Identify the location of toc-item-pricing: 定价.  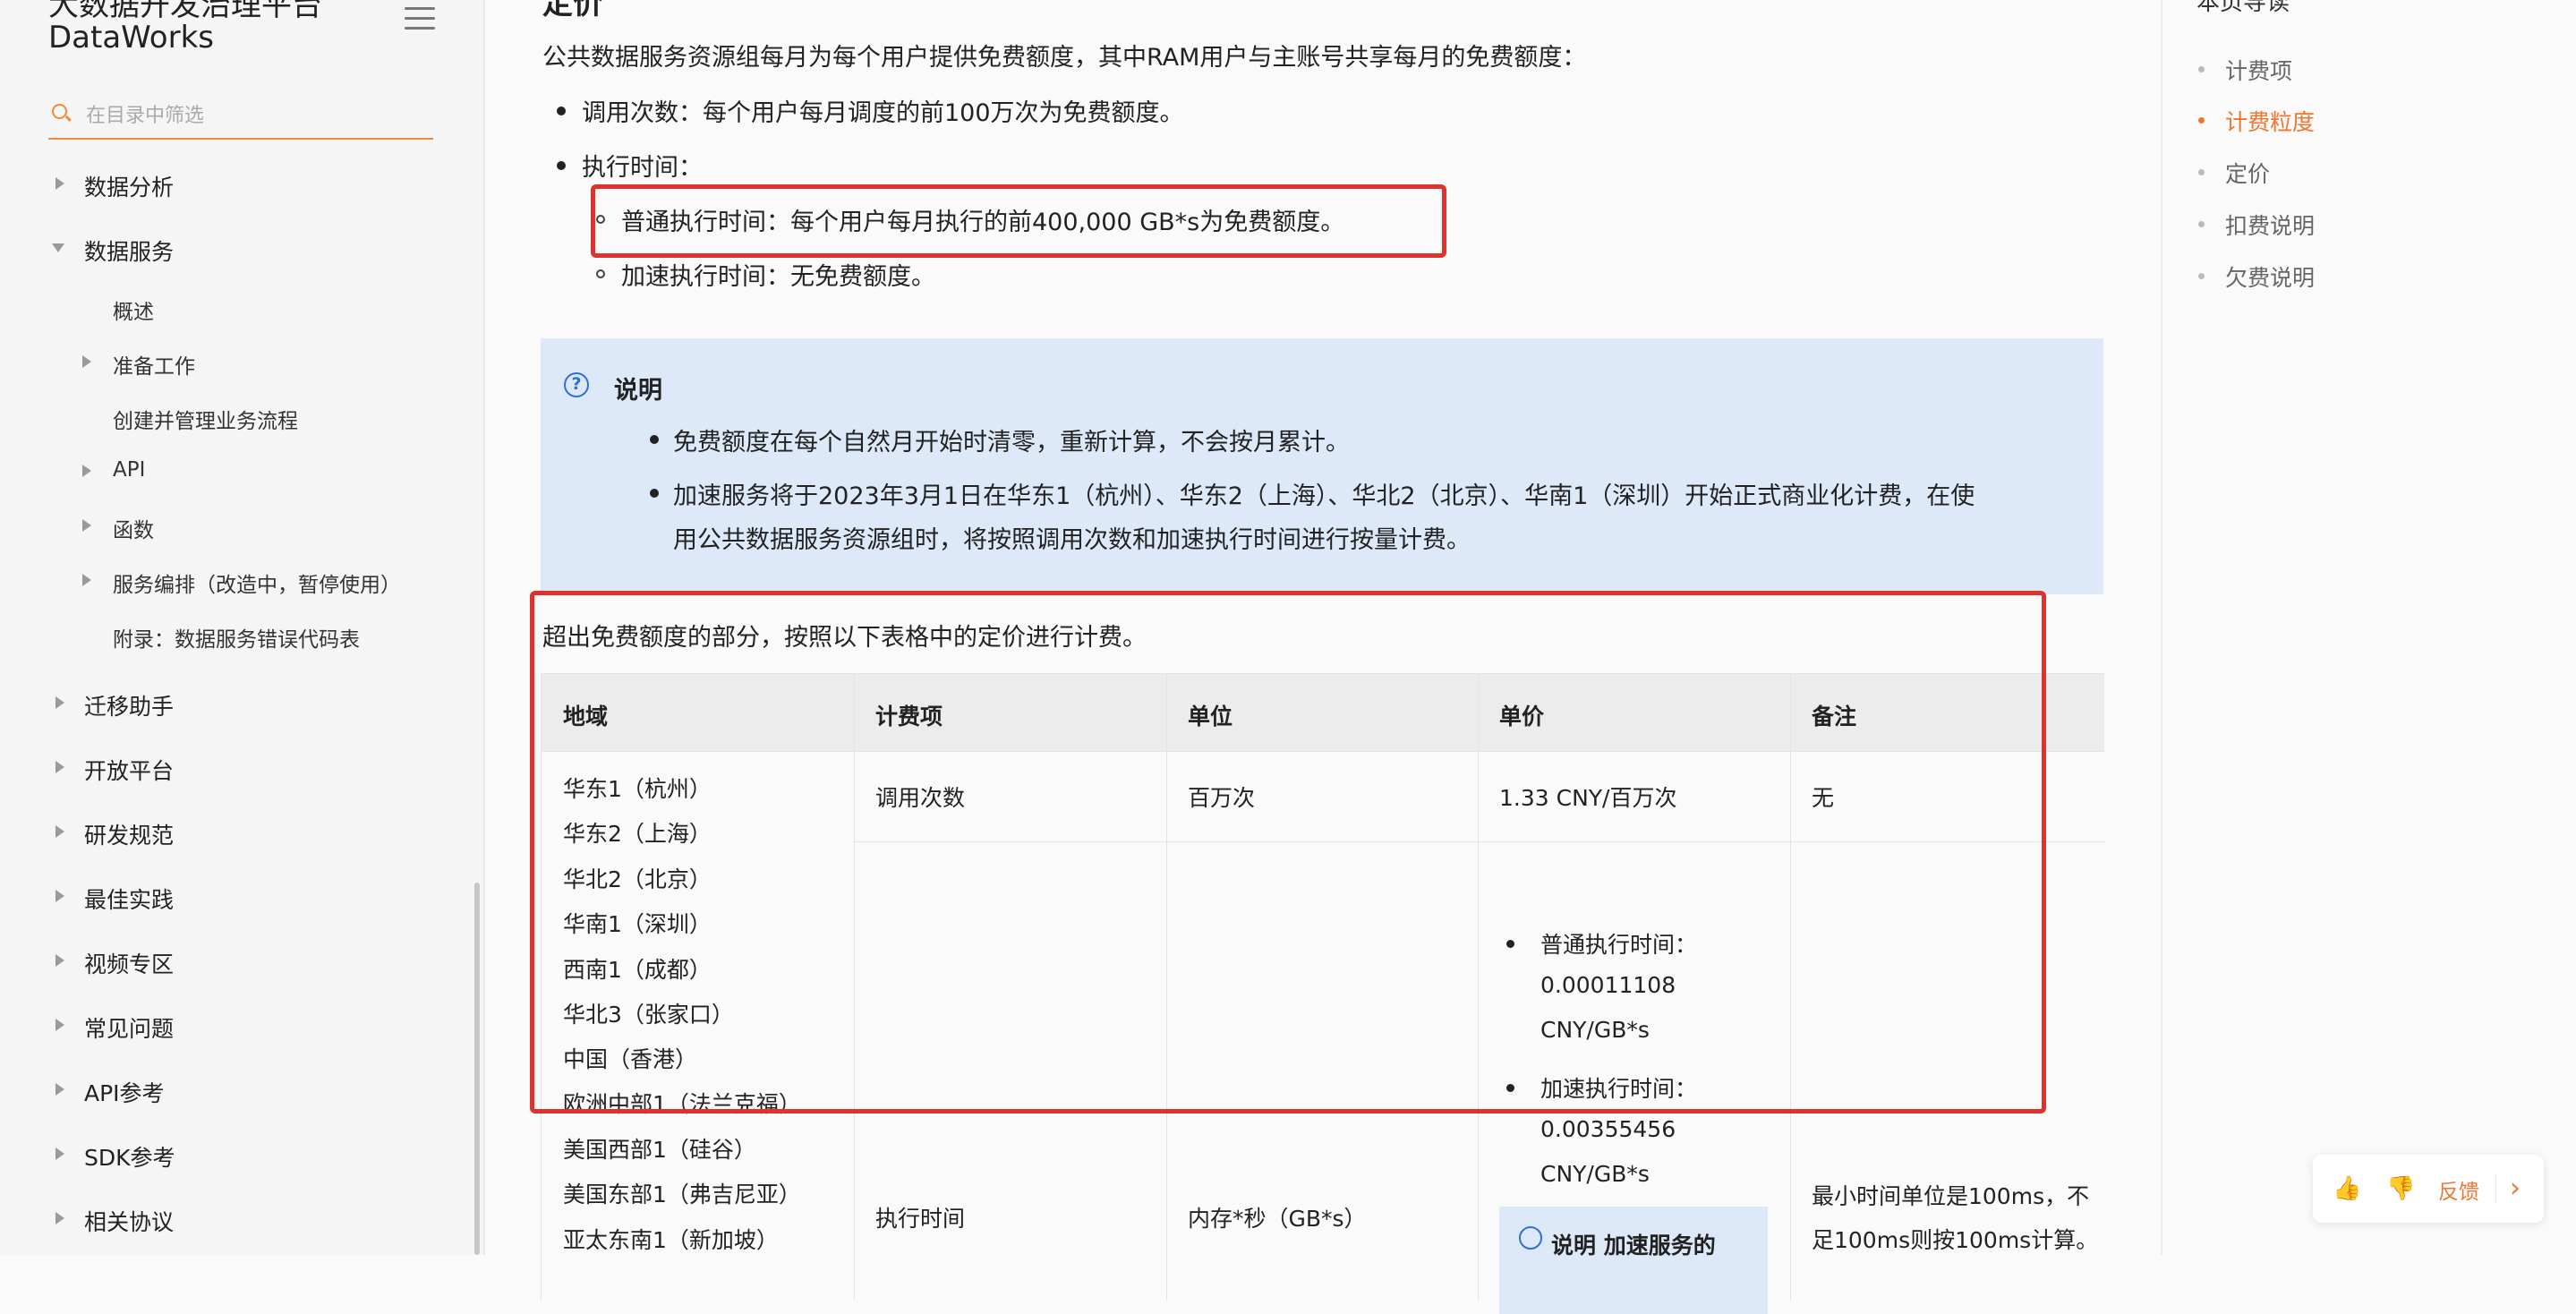
(2247, 173).